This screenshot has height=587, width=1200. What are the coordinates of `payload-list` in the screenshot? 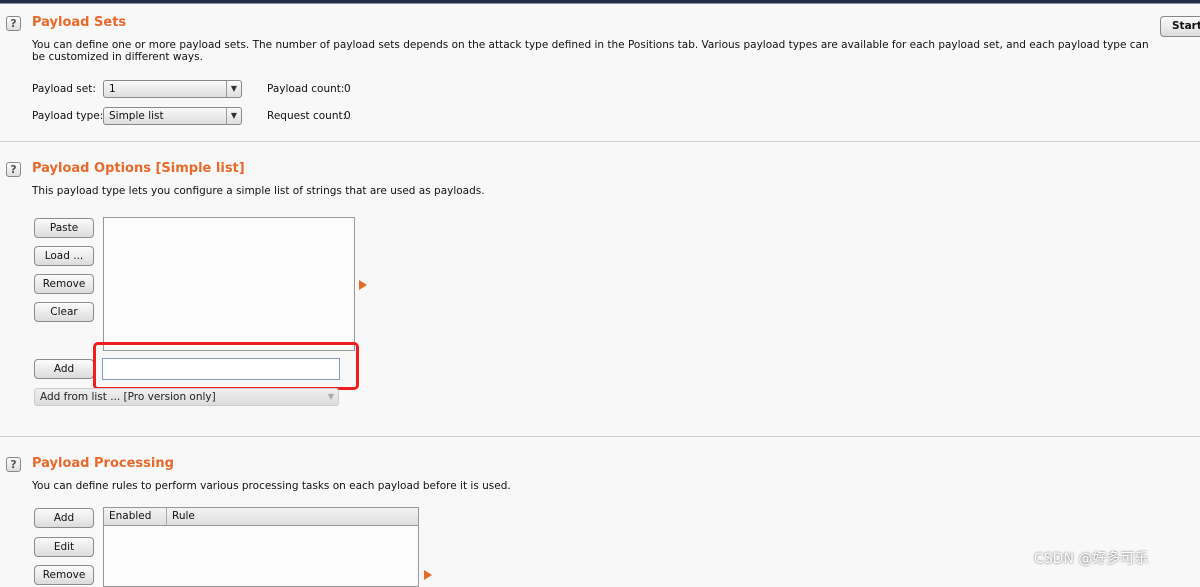 It's located at (229, 284).